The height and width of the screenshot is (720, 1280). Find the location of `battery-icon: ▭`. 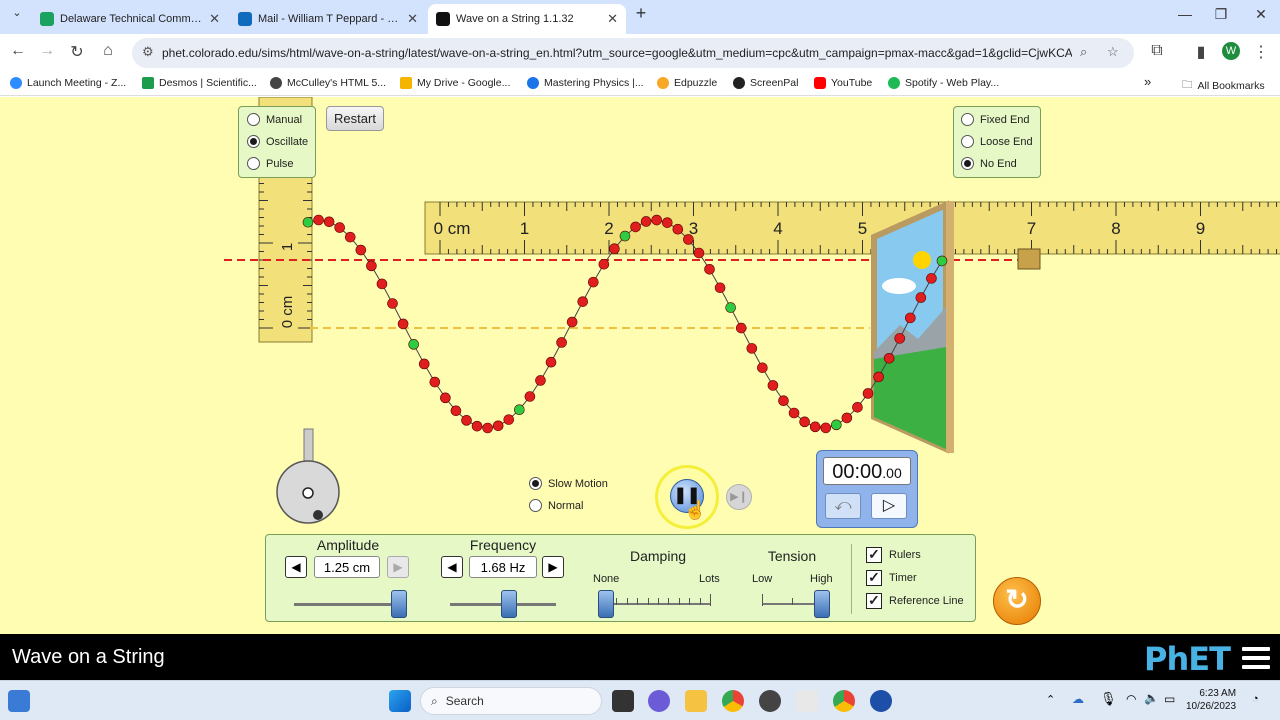

battery-icon: ▭ is located at coordinates (1169, 699).